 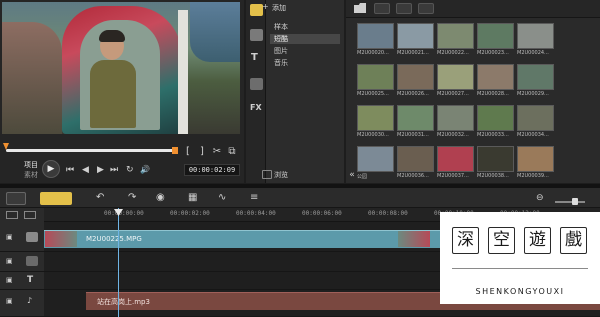 I want to click on undo-icon: ↶, so click(x=100, y=198).